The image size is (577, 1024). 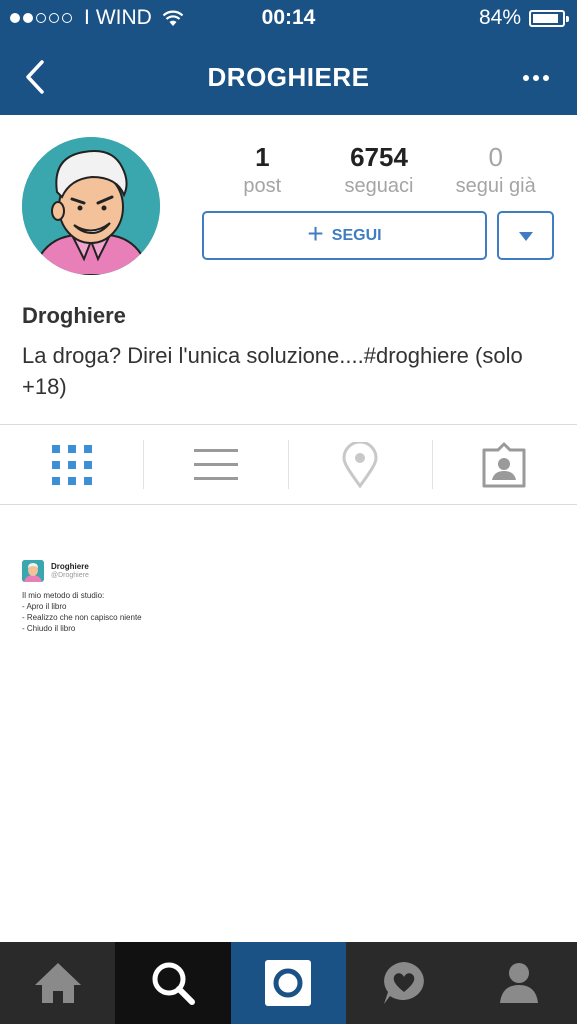 What do you see at coordinates (288, 504) in the screenshot?
I see `divider` at bounding box center [288, 504].